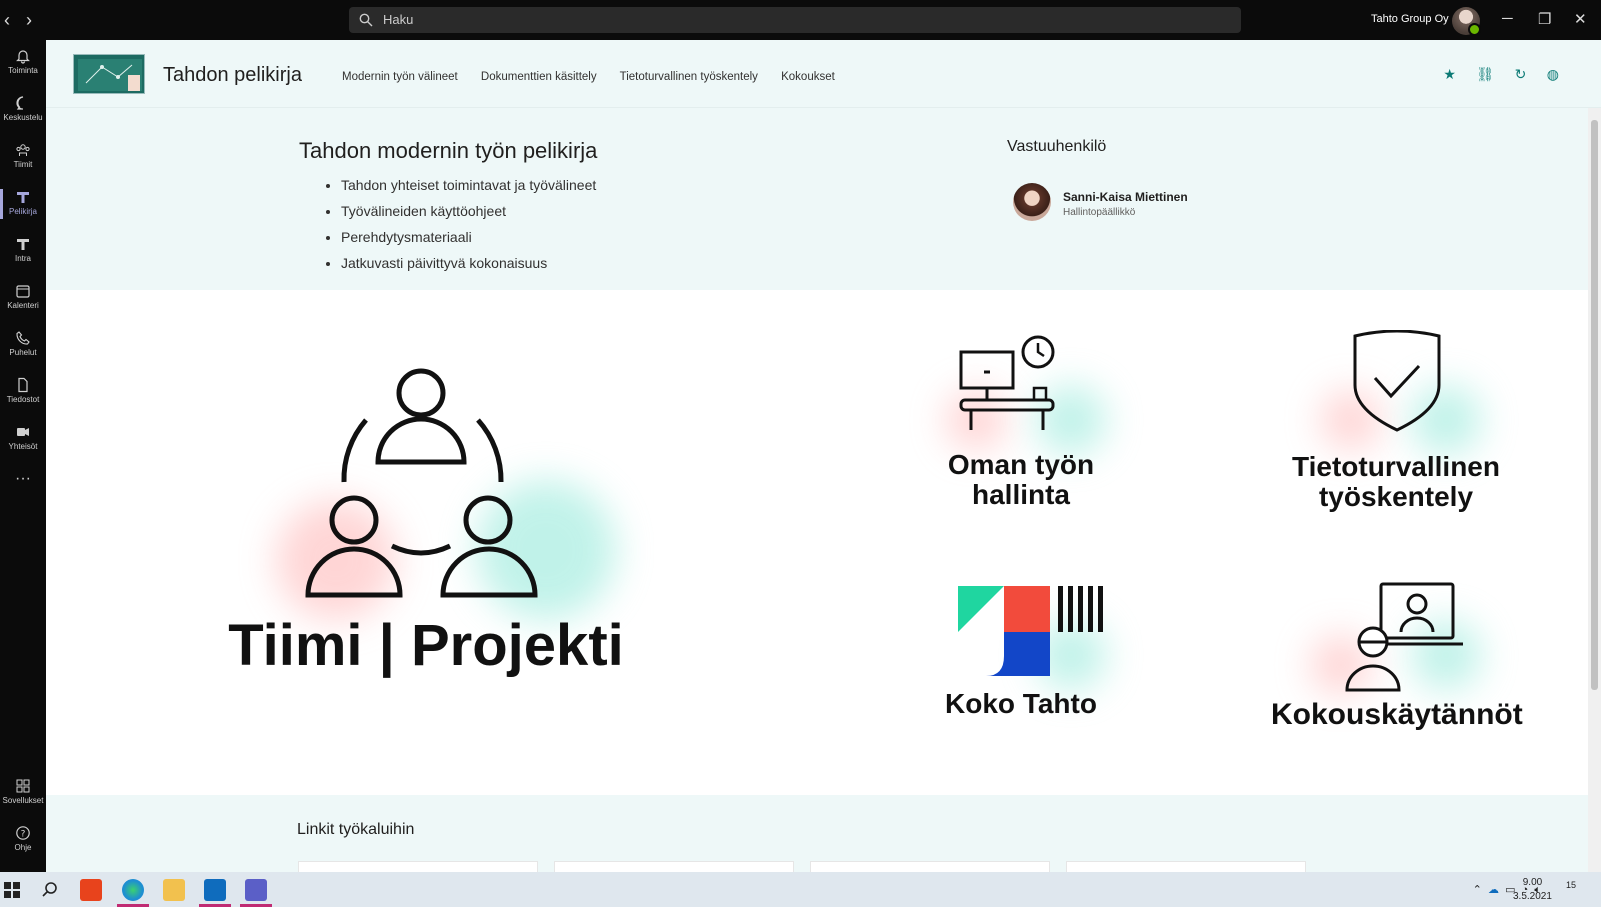 This screenshot has height=907, width=1601. I want to click on file-explorer-icon, so click(174, 890).